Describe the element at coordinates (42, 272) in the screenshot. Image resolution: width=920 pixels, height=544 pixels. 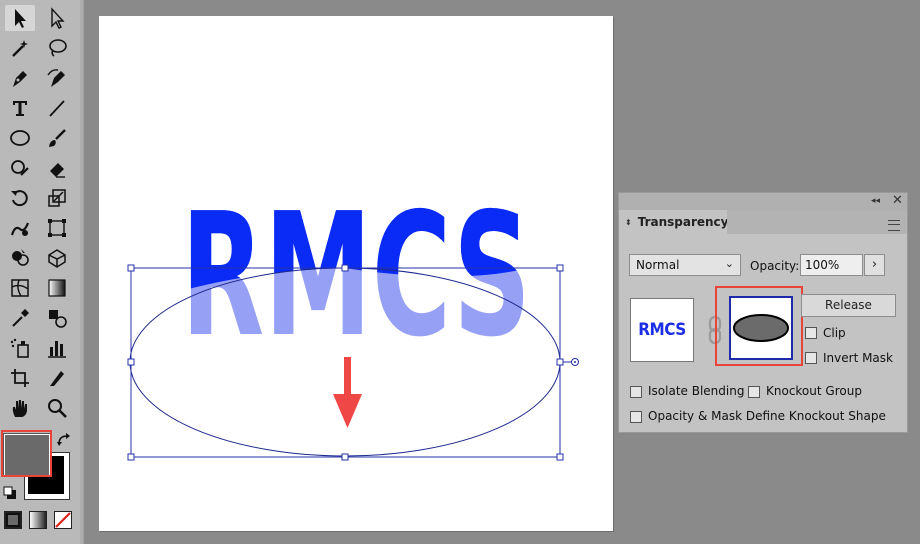
I see `tools-panel` at that location.